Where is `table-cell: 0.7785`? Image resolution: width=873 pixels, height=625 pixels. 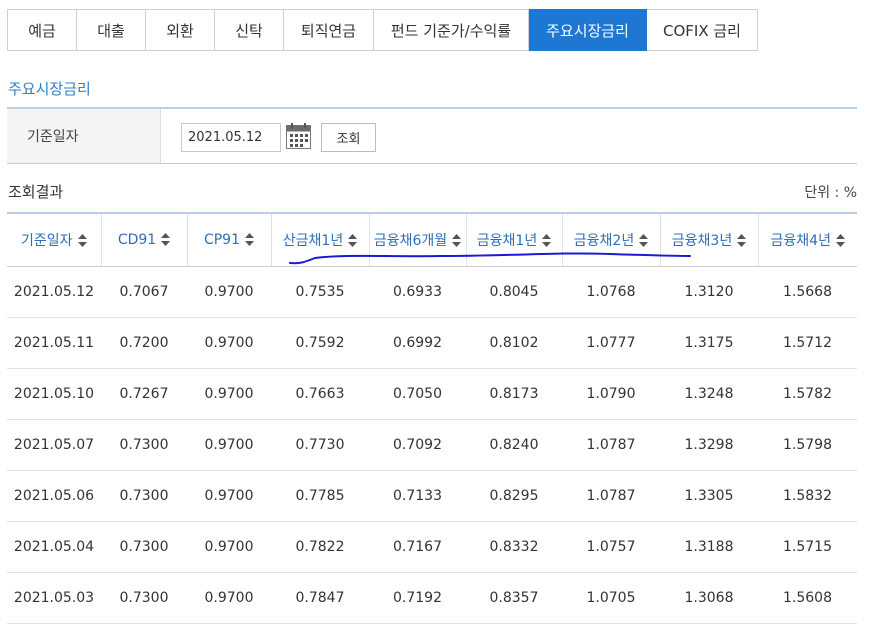
table-cell: 0.7785 is located at coordinates (320, 496).